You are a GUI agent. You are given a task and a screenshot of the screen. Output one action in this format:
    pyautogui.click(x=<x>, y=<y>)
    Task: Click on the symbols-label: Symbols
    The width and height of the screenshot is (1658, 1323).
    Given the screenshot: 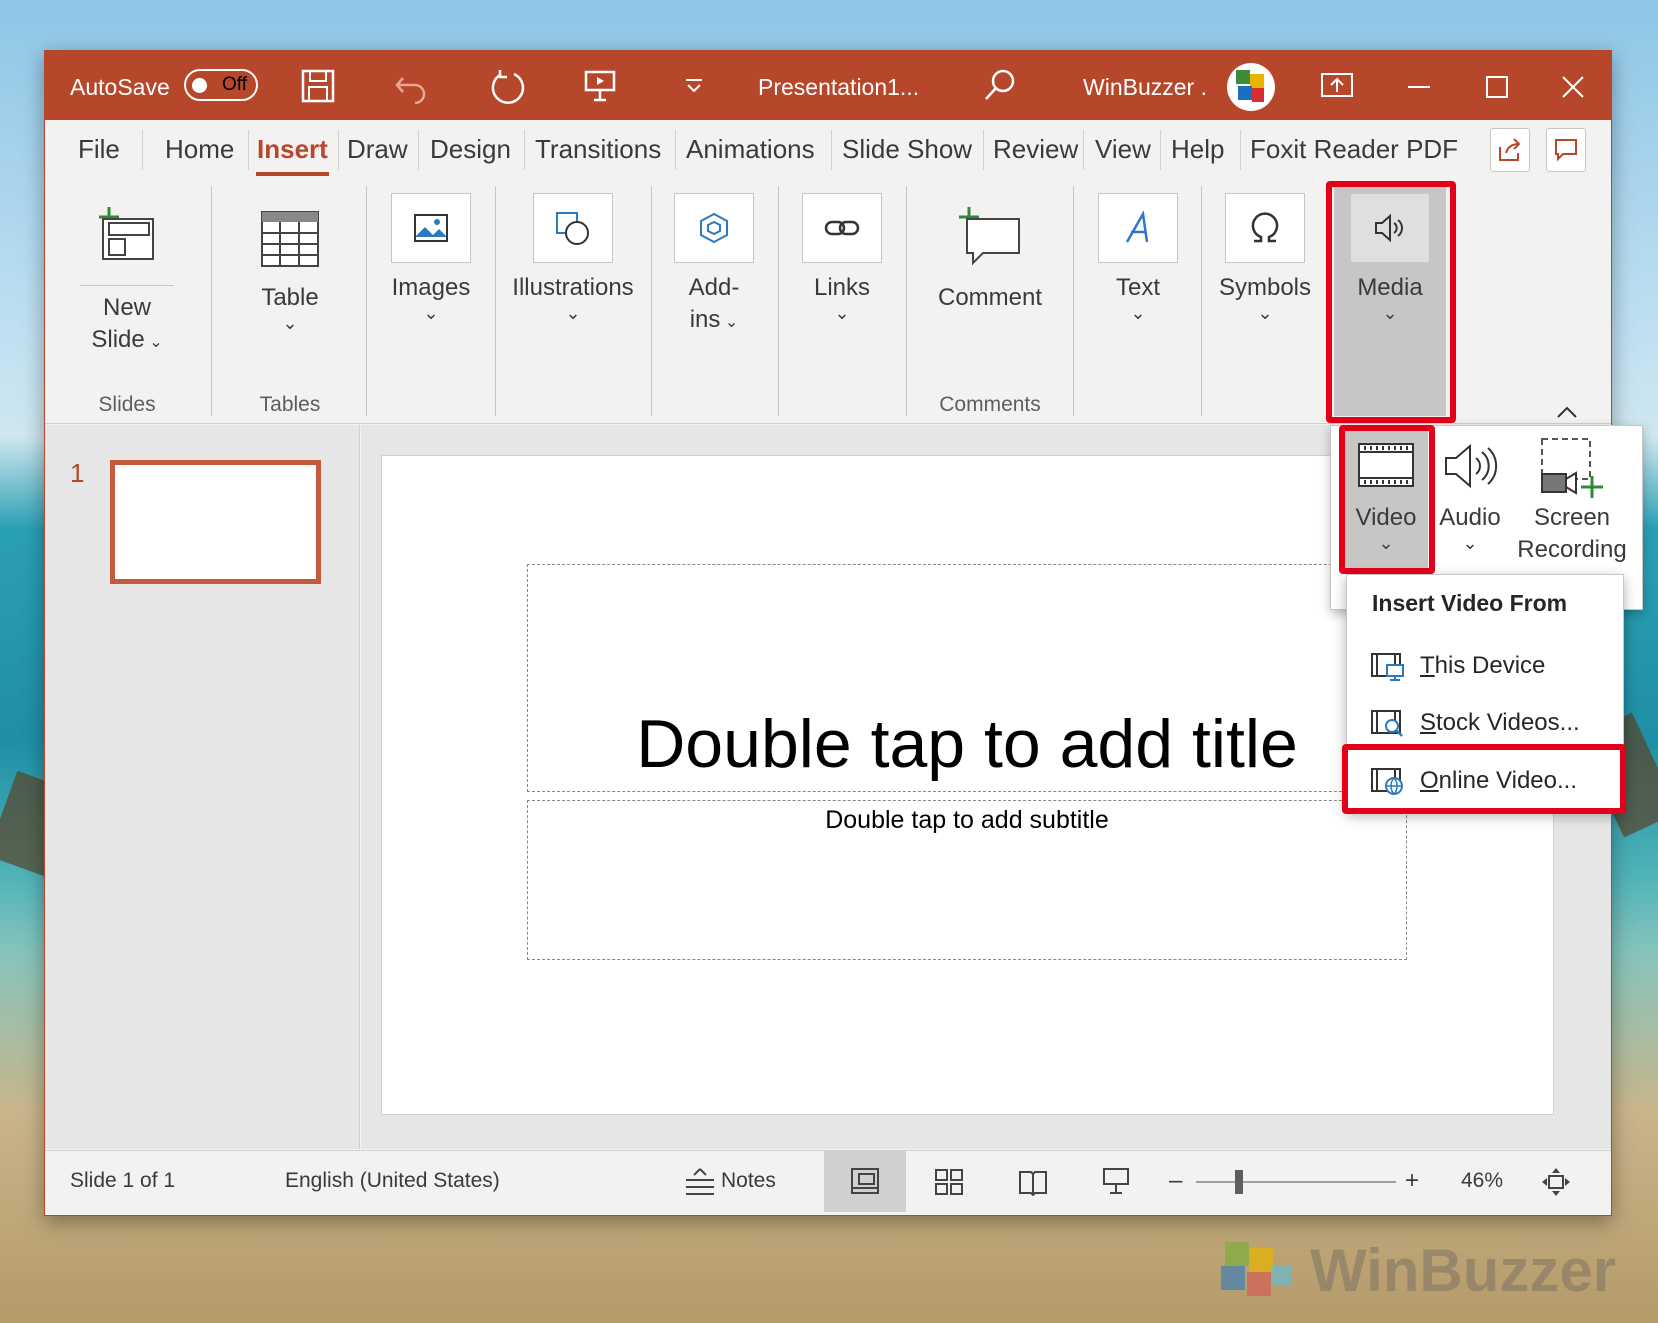 What is the action you would take?
    pyautogui.click(x=1265, y=287)
    